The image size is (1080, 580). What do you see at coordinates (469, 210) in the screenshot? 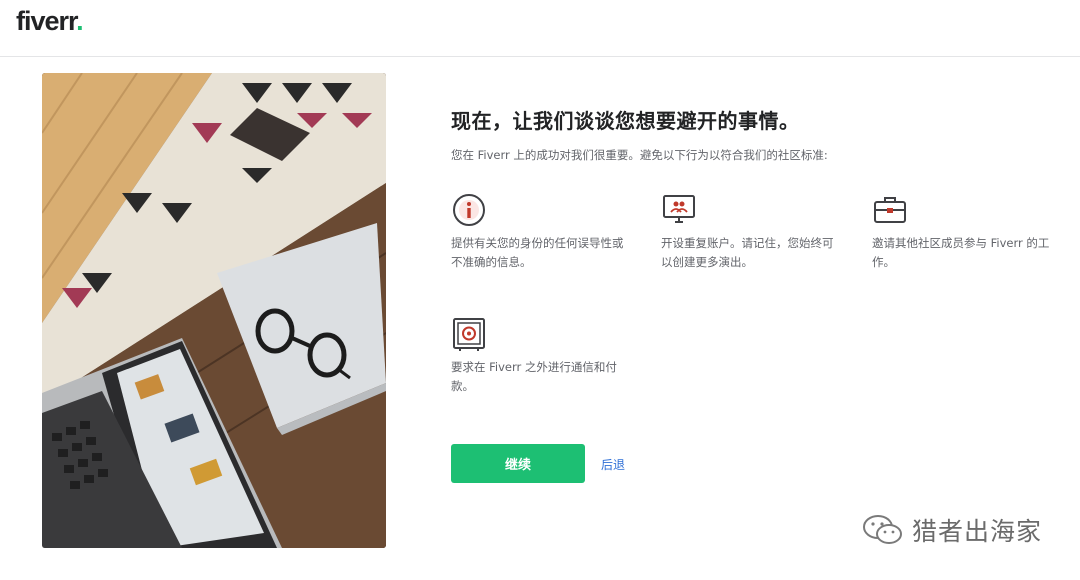
I see `info-icon` at bounding box center [469, 210].